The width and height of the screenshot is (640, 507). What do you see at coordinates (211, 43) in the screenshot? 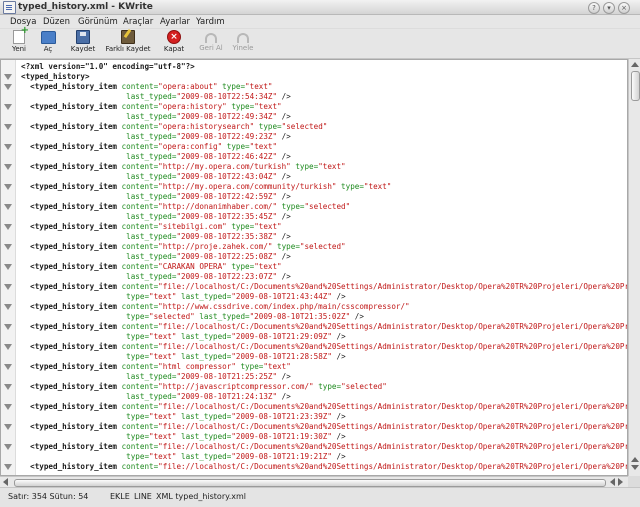
I see `undo-button: Geri Al` at bounding box center [211, 43].